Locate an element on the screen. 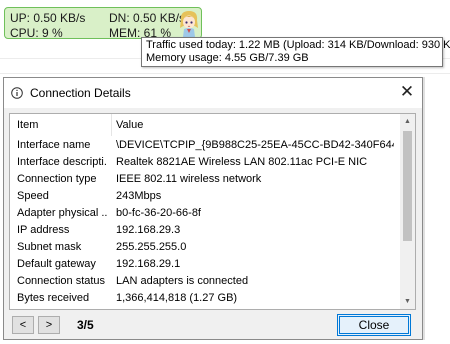  page-indicator: 3/5 is located at coordinates (85, 325).